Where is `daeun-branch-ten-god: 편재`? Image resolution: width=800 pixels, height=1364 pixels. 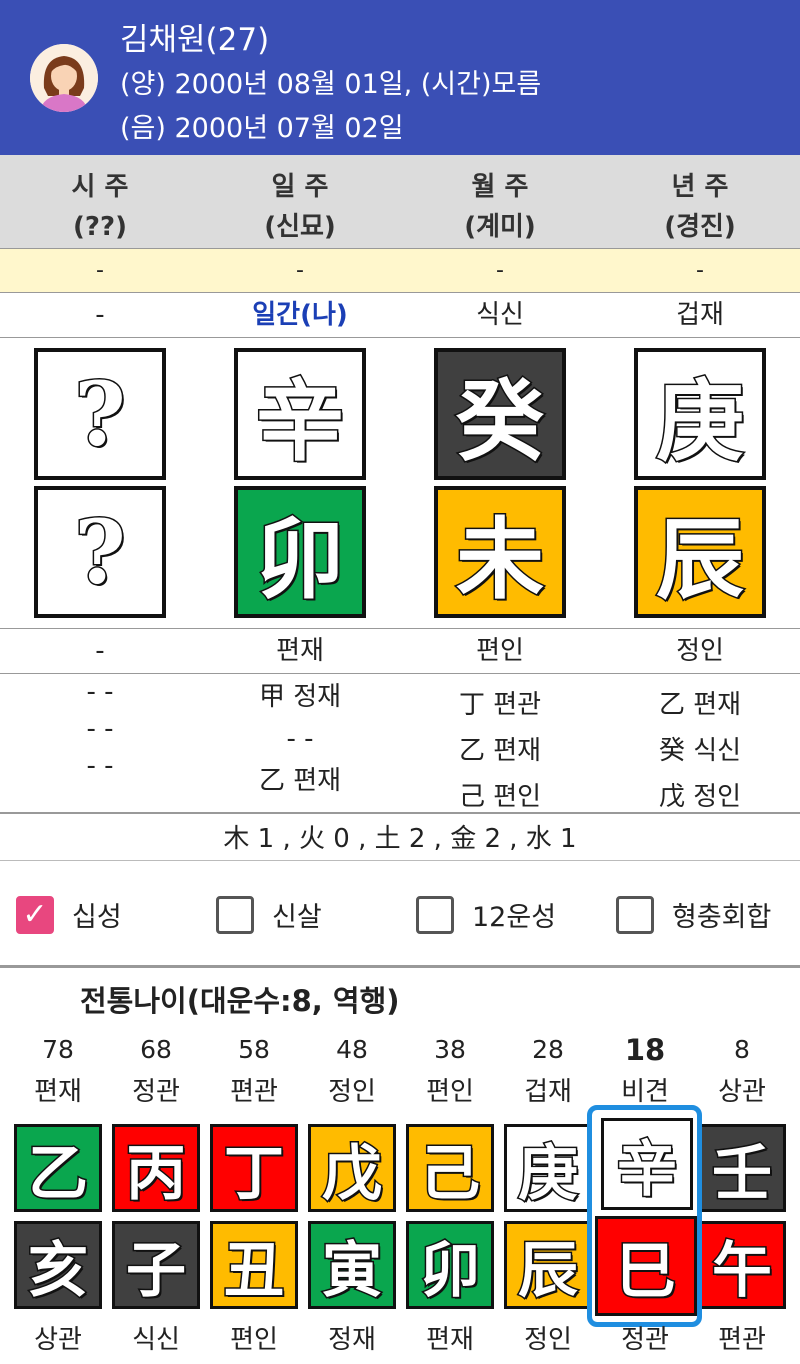 daeun-branch-ten-god: 편재 is located at coordinates (450, 1340).